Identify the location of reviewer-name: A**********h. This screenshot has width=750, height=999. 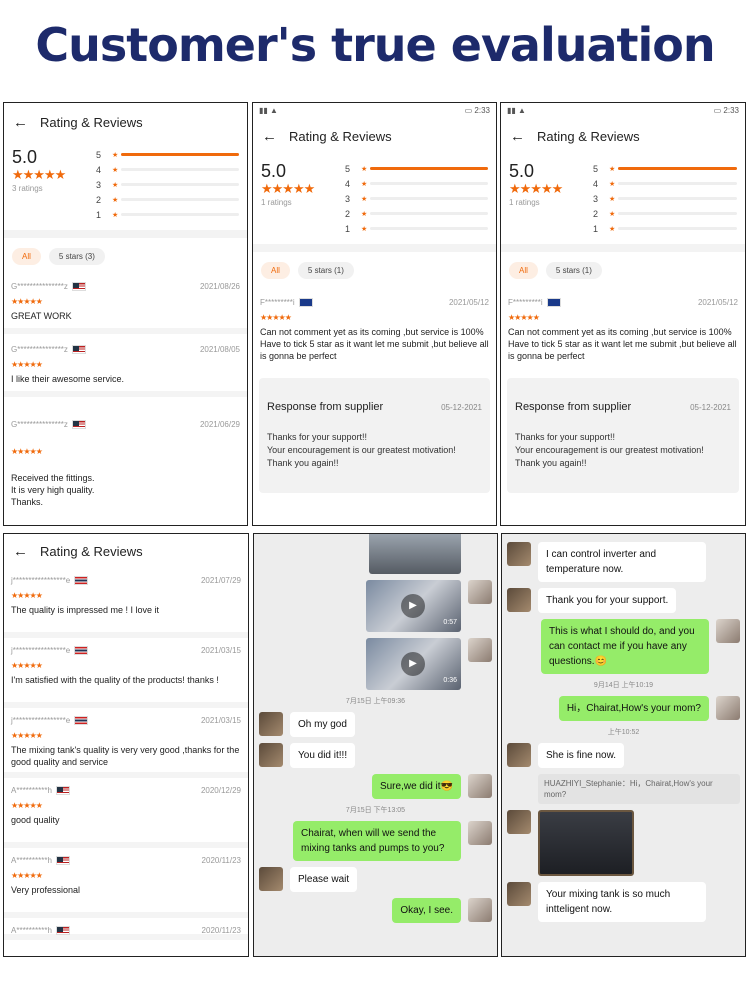
(31, 790).